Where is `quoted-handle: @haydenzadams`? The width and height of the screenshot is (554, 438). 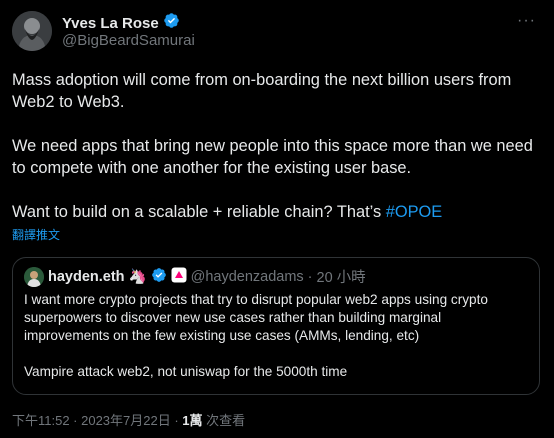
quoted-handle: @haydenzadams is located at coordinates (247, 276).